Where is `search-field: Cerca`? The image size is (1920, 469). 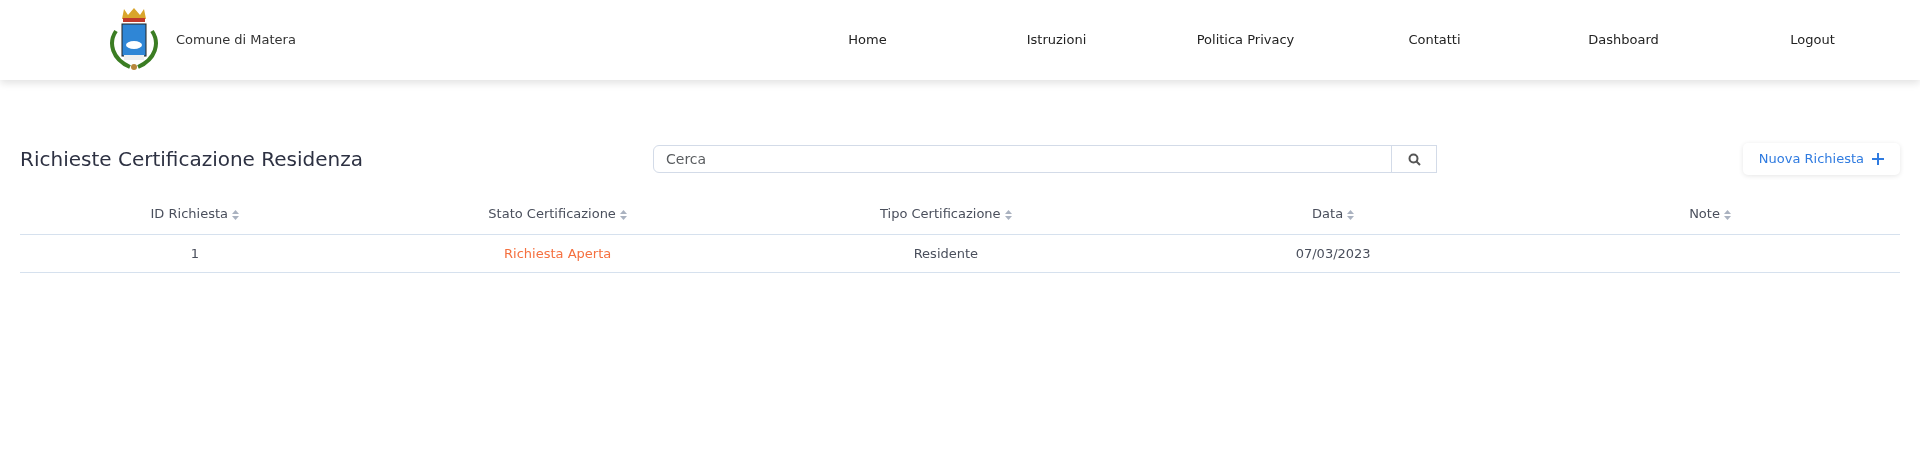
search-field: Cerca is located at coordinates (1022, 159).